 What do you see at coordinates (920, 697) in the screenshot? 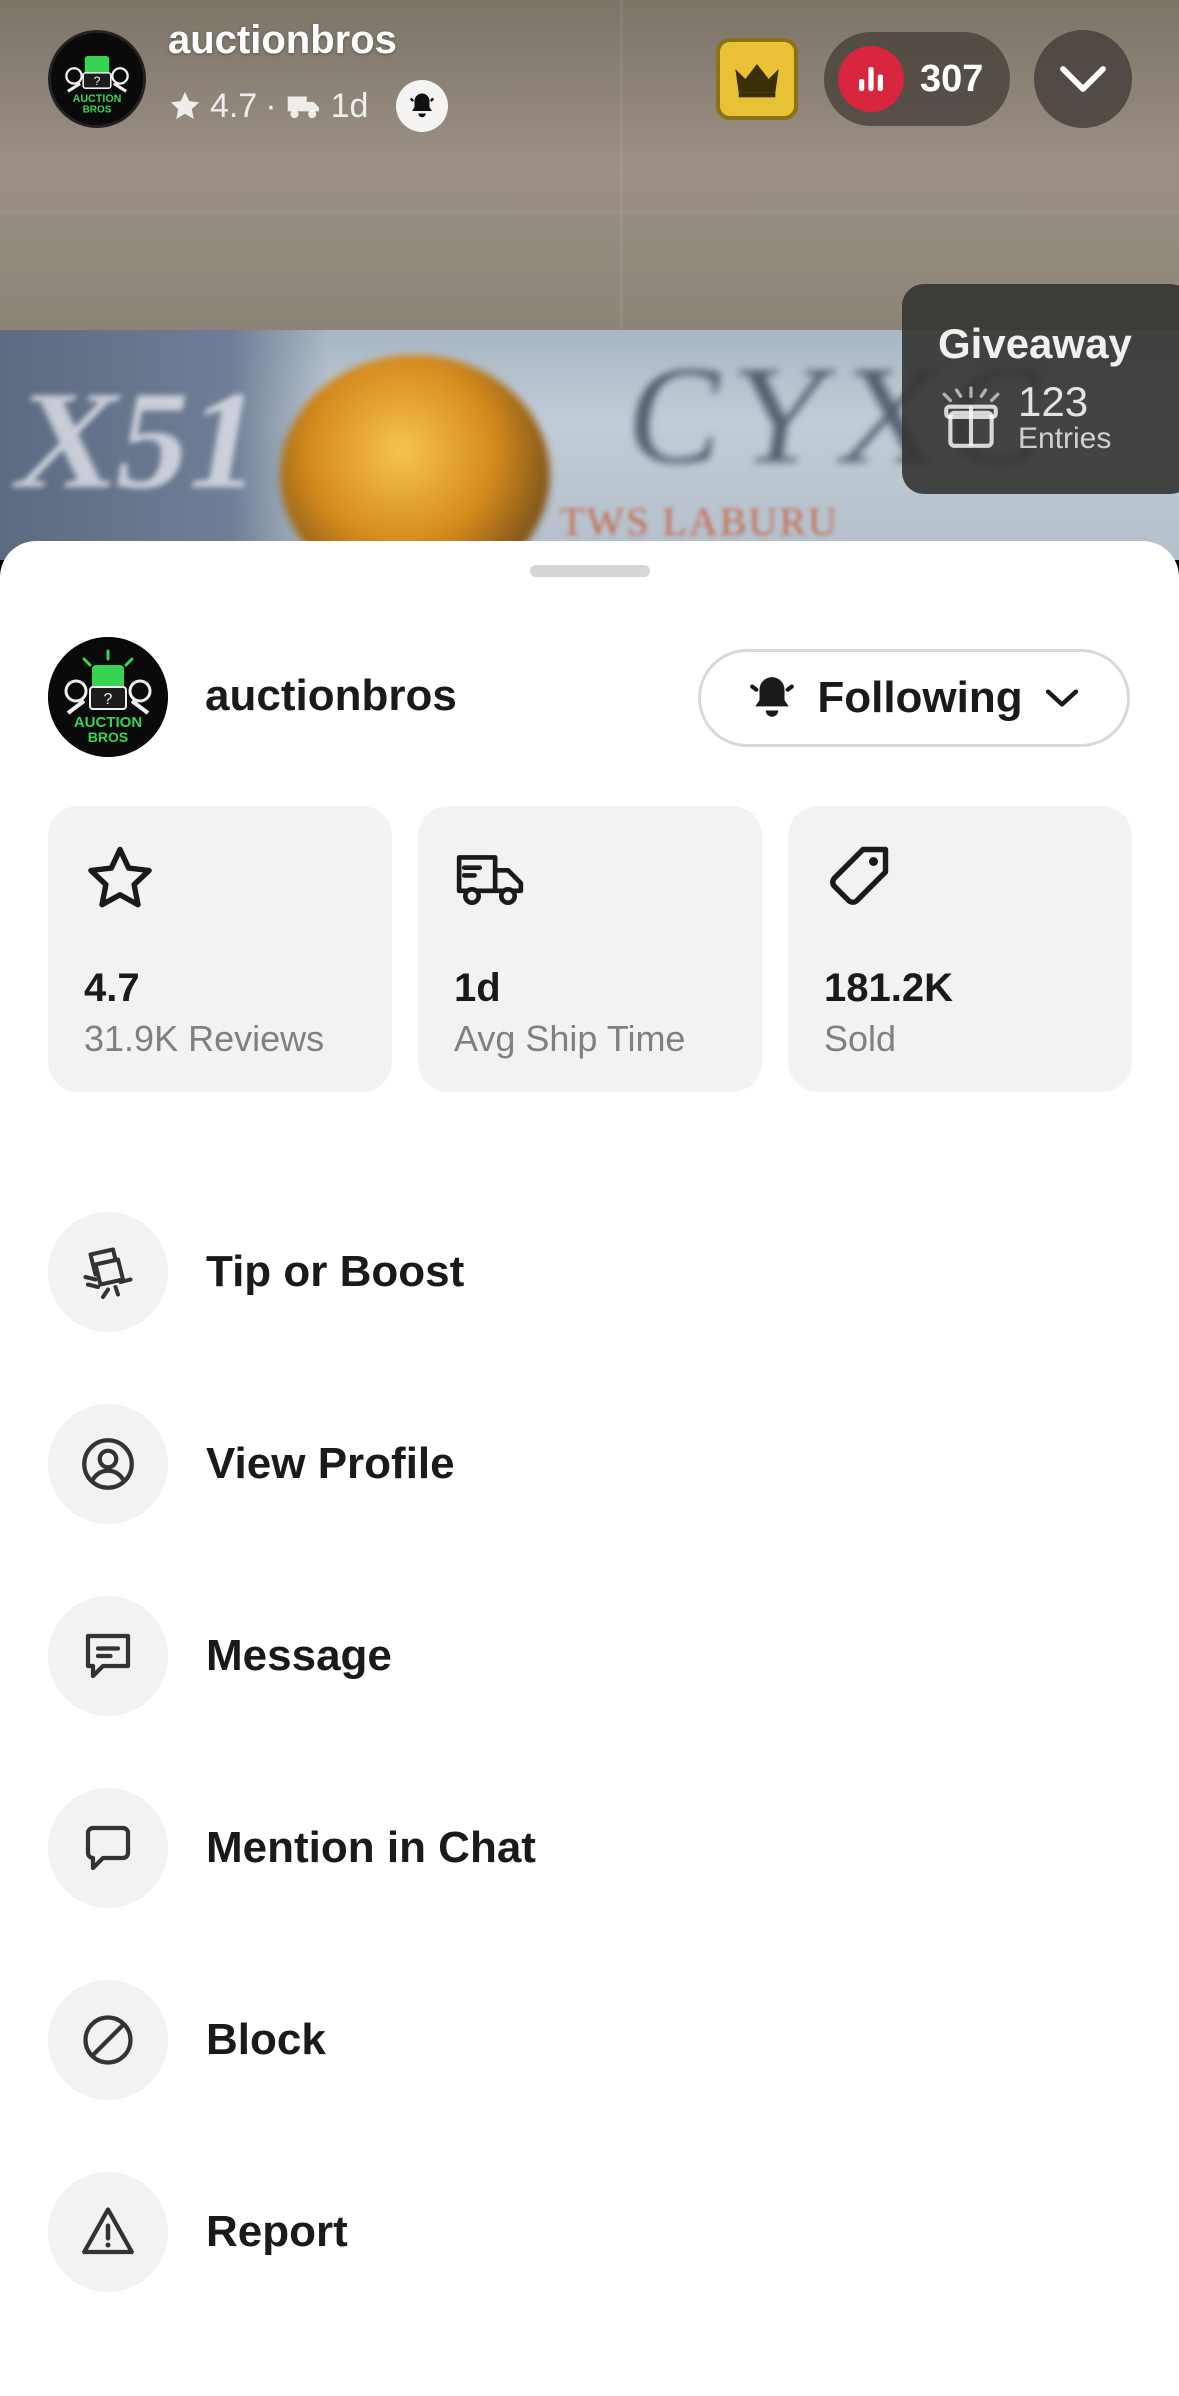
I see `following-label: Following` at bounding box center [920, 697].